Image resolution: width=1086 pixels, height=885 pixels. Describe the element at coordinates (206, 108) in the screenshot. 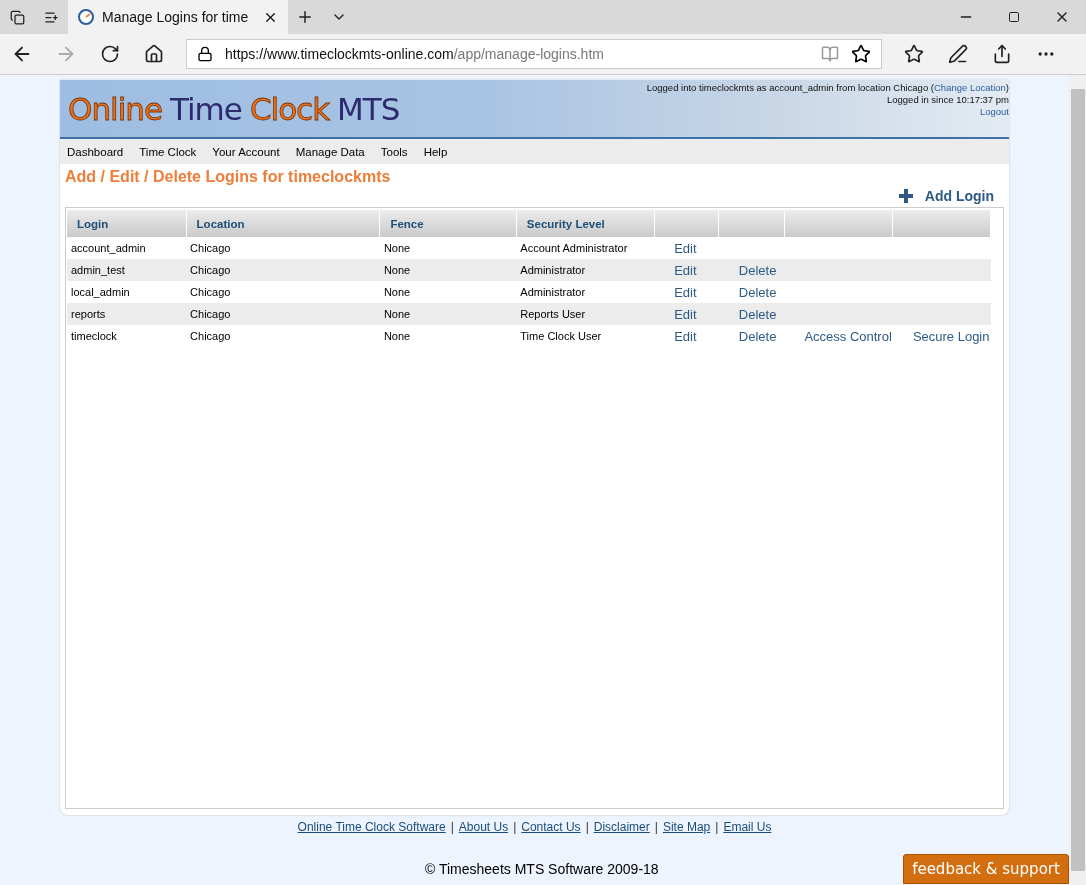

I see `logo-word: Time` at that location.